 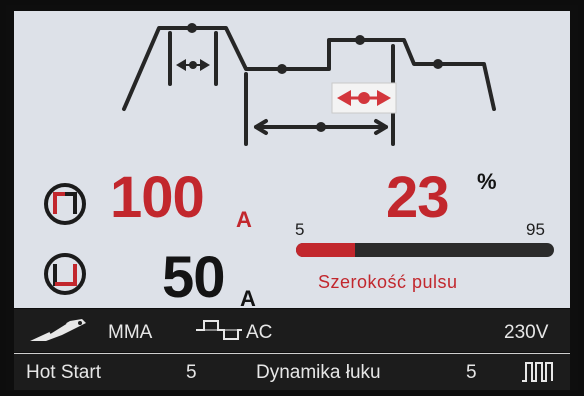 What do you see at coordinates (535, 229) in the screenshot?
I see `scale-max-label: 95` at bounding box center [535, 229].